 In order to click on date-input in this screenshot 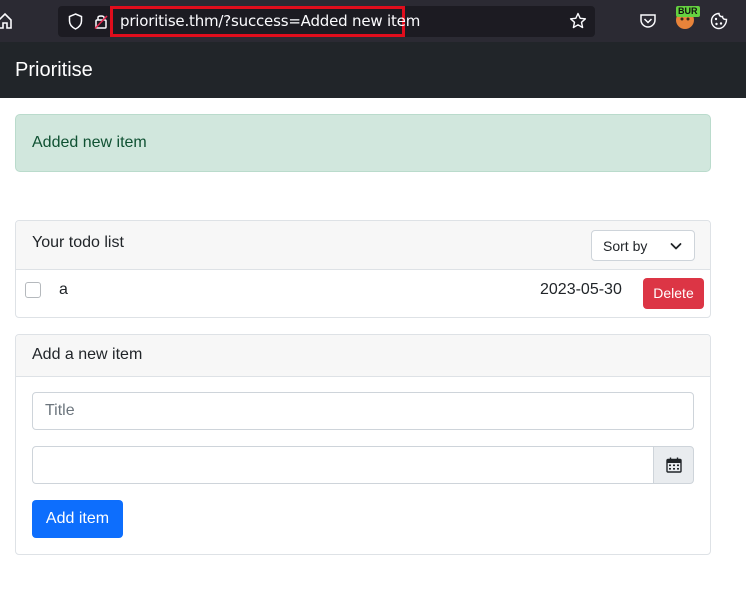, I will do `click(343, 465)`.